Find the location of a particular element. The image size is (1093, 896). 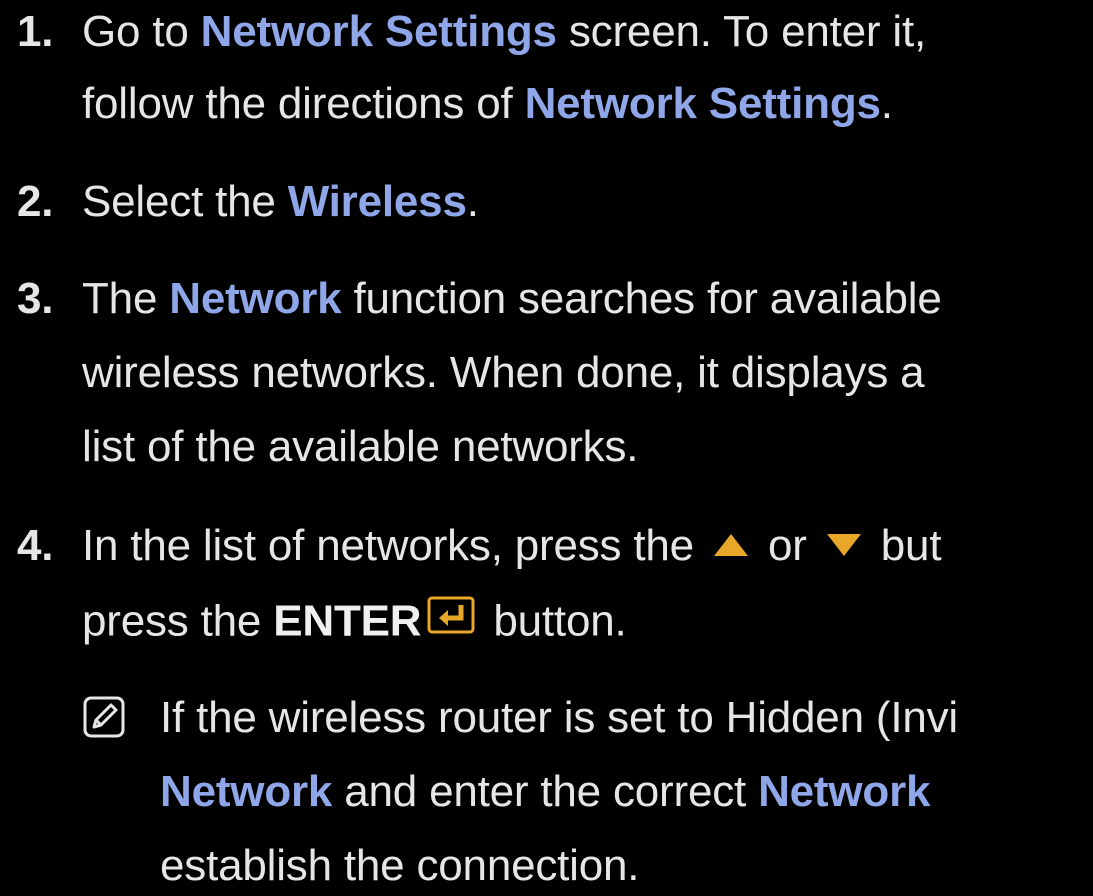

text: or is located at coordinates (787, 545).